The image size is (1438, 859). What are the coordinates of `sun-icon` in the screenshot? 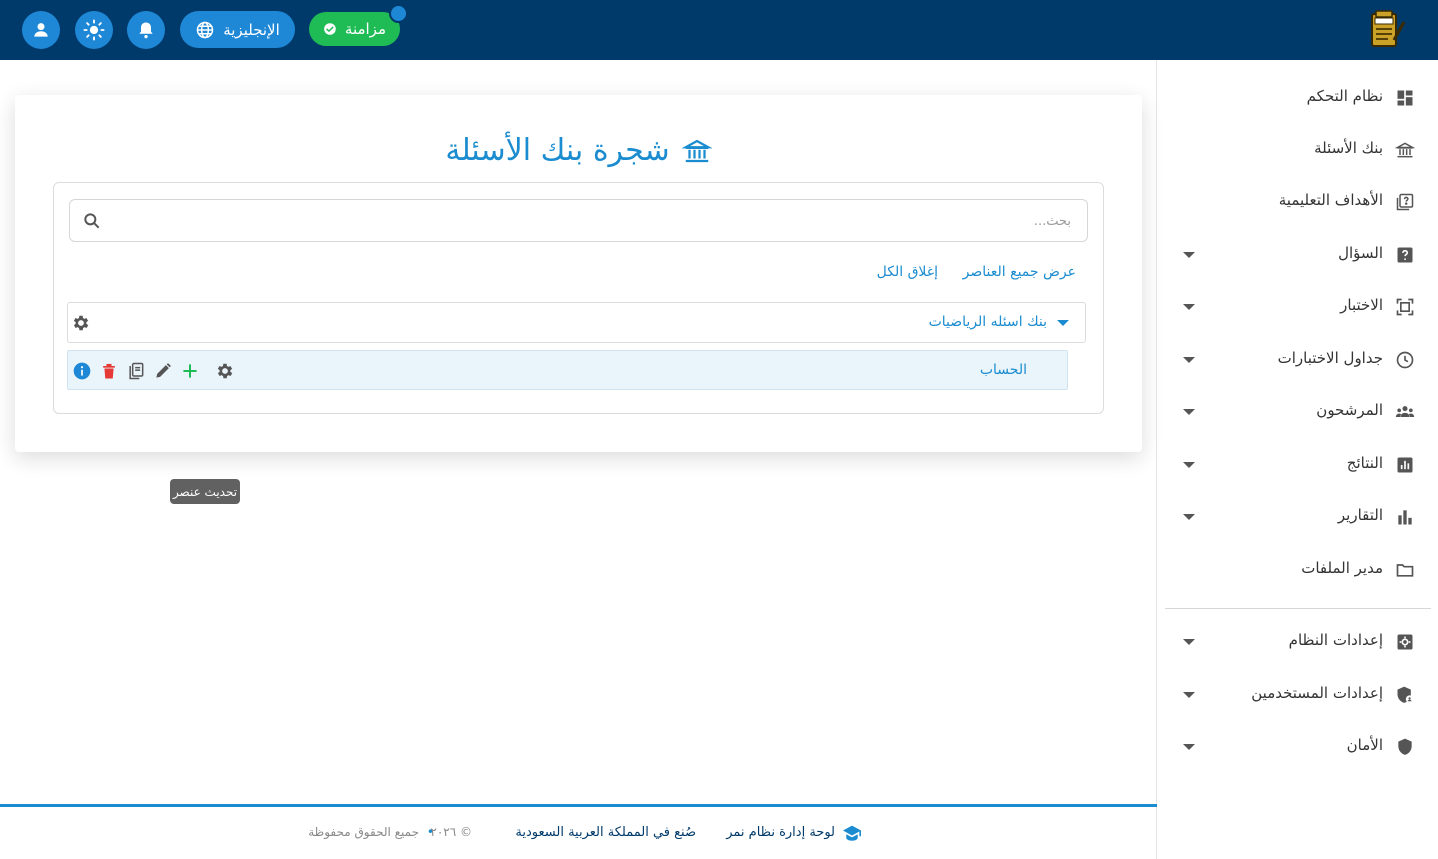 It's located at (94, 30).